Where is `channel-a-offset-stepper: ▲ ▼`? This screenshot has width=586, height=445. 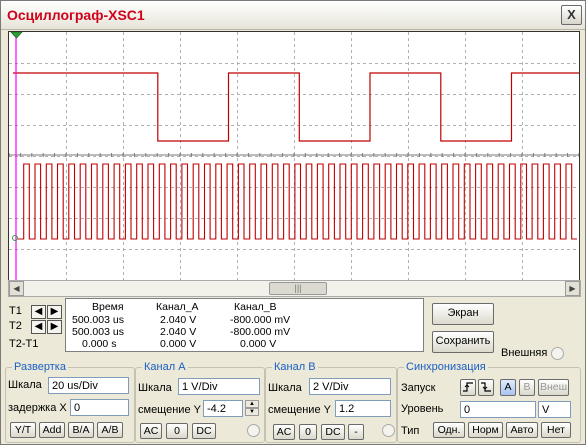 channel-a-offset-stepper: ▲ ▼ is located at coordinates (252, 408).